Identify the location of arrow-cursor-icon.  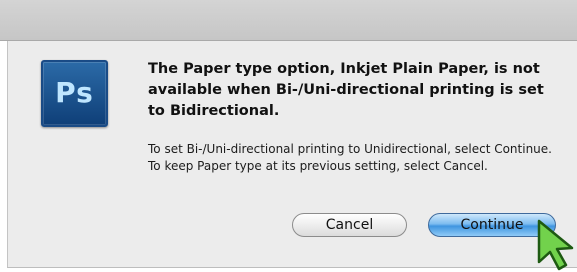
(555, 245).